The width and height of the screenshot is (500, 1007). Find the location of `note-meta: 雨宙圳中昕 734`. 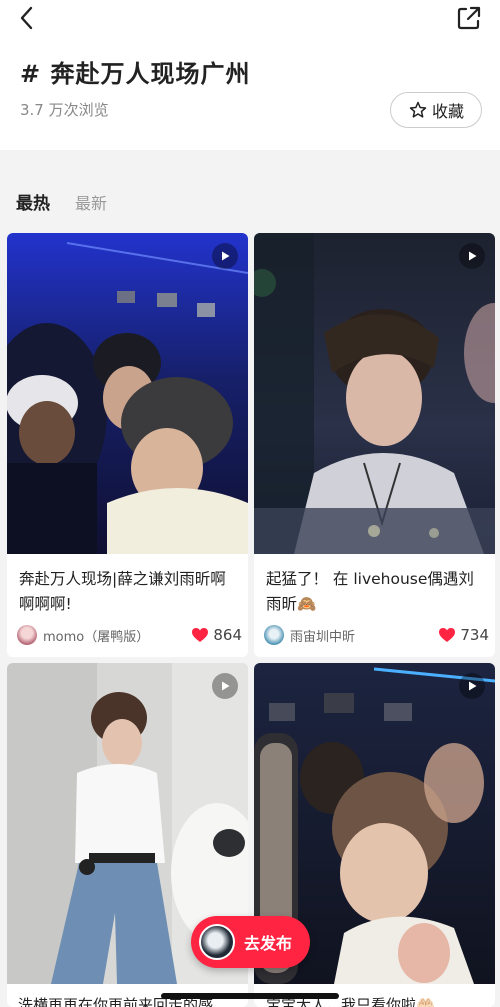

note-meta: 雨宙圳中昕 734 is located at coordinates (376, 635).